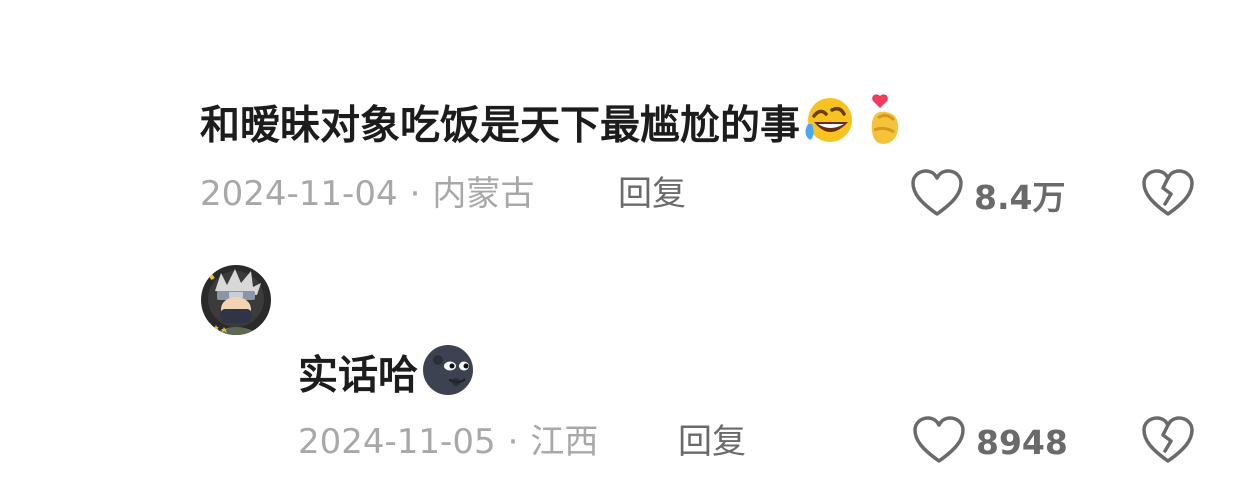  I want to click on rolling-laughing-emoji, so click(831, 127).